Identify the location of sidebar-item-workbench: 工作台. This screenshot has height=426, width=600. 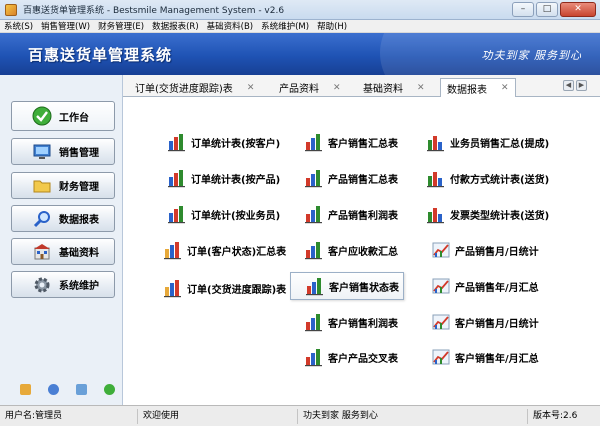
(63, 116).